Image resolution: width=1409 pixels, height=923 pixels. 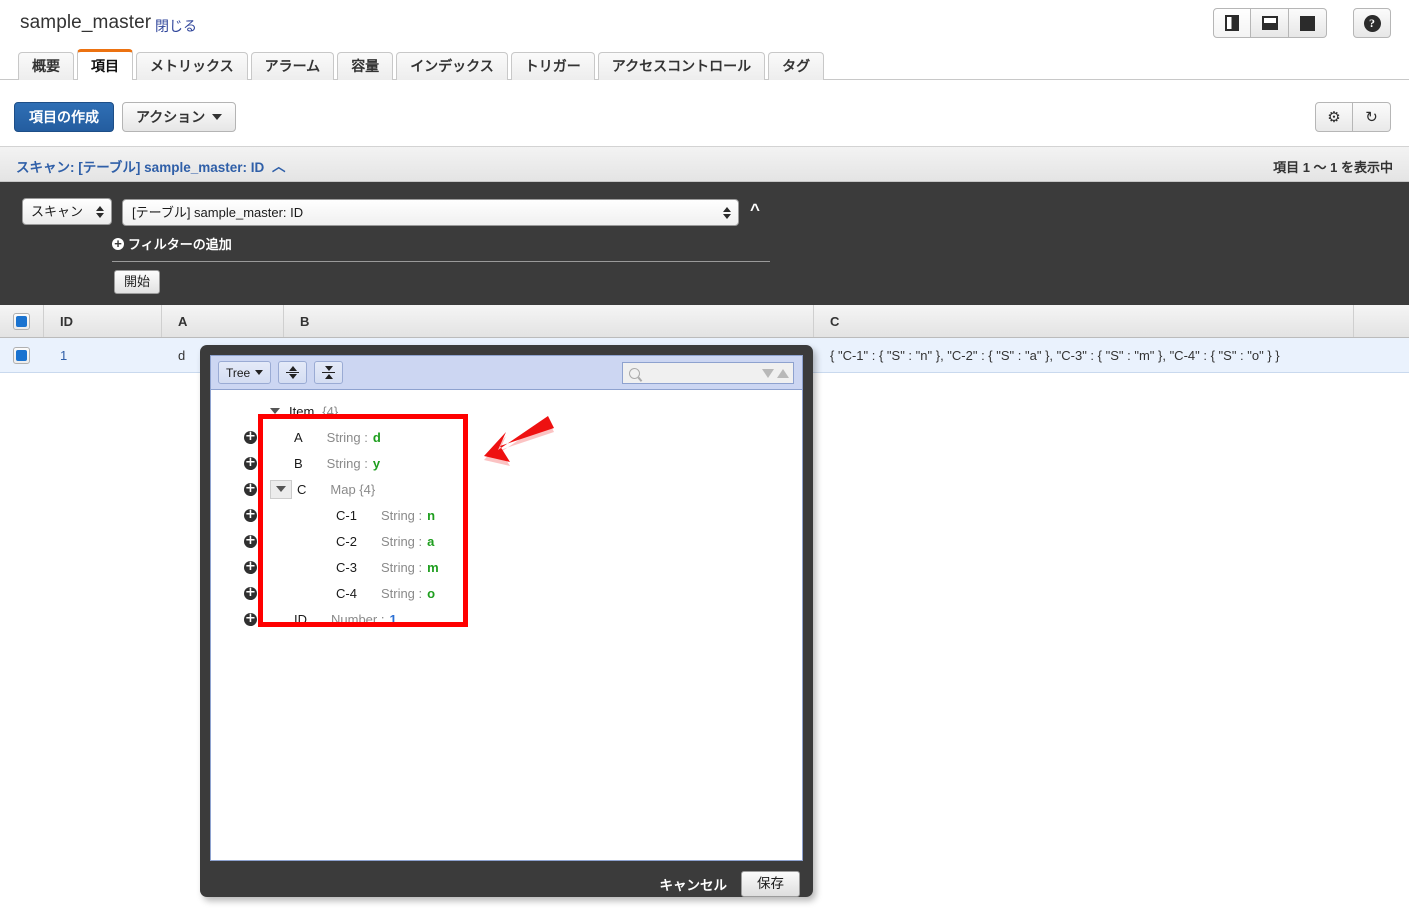 I want to click on column-header-a: A, so click(x=223, y=321).